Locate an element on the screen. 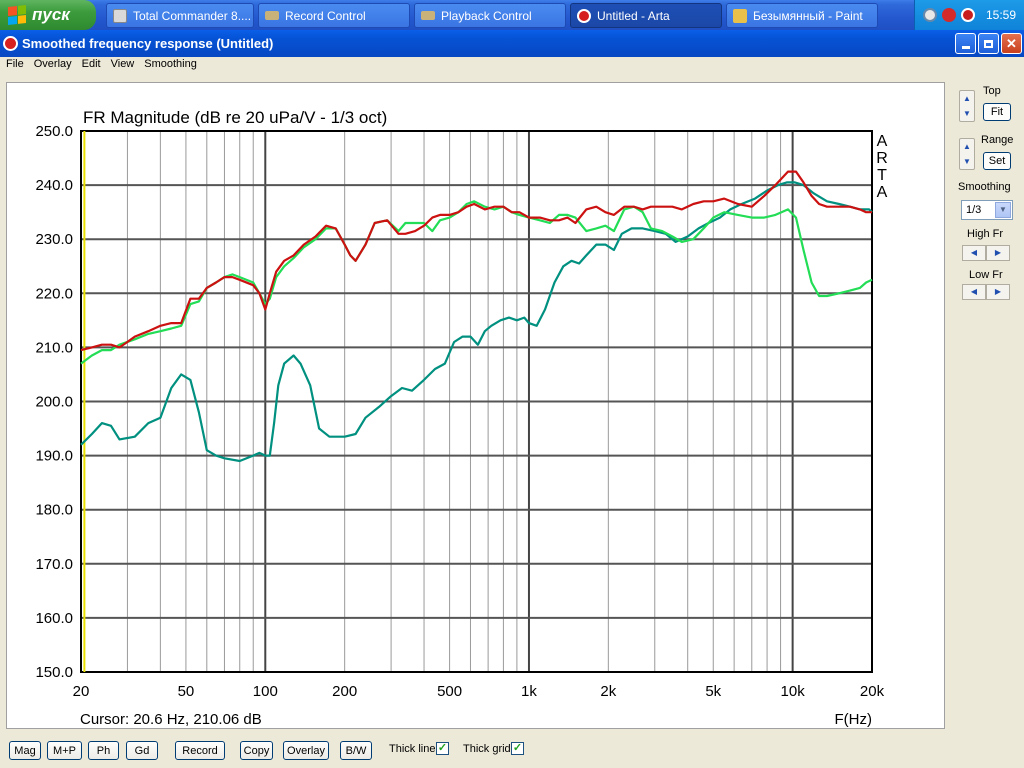 The height and width of the screenshot is (768, 1024). menu-smoothing: Smoothing is located at coordinates (171, 66).